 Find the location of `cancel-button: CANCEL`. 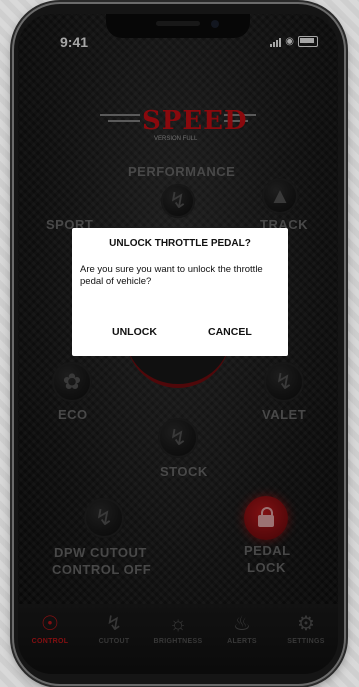

cancel-button: CANCEL is located at coordinates (230, 332).